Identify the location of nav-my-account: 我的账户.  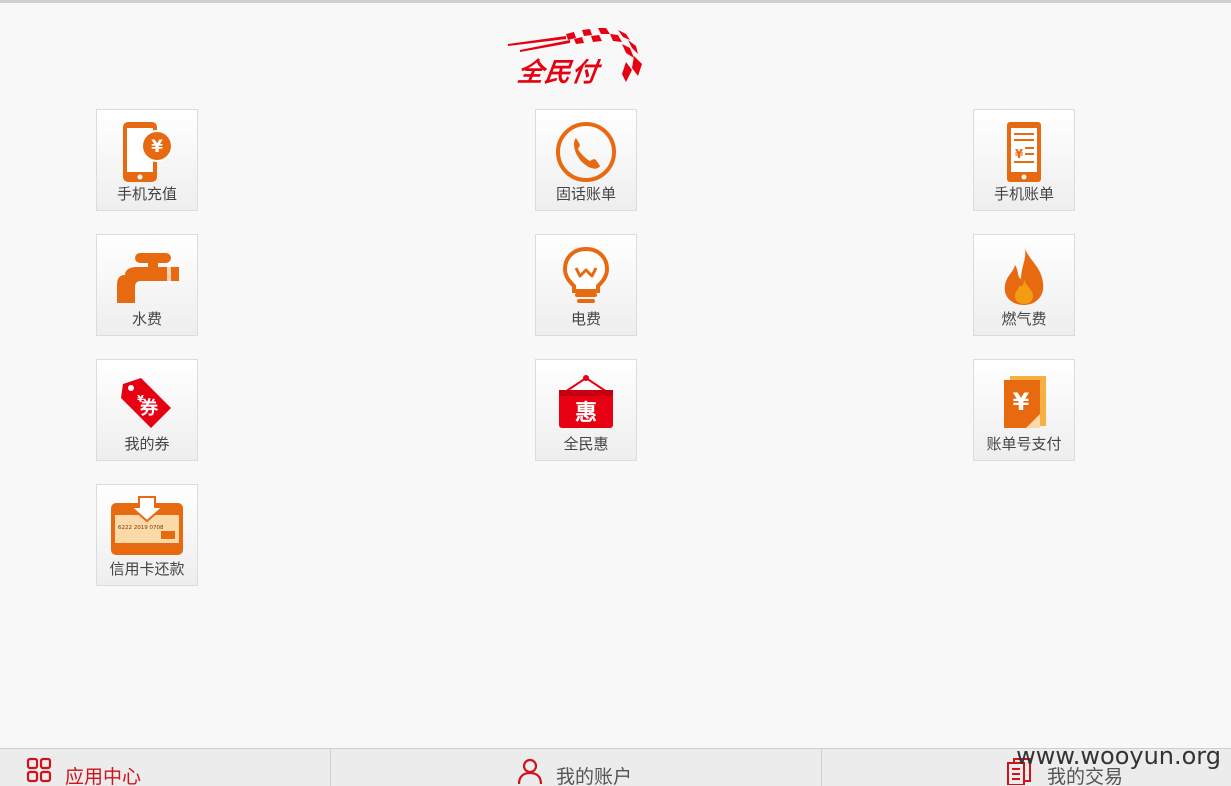
(576, 767).